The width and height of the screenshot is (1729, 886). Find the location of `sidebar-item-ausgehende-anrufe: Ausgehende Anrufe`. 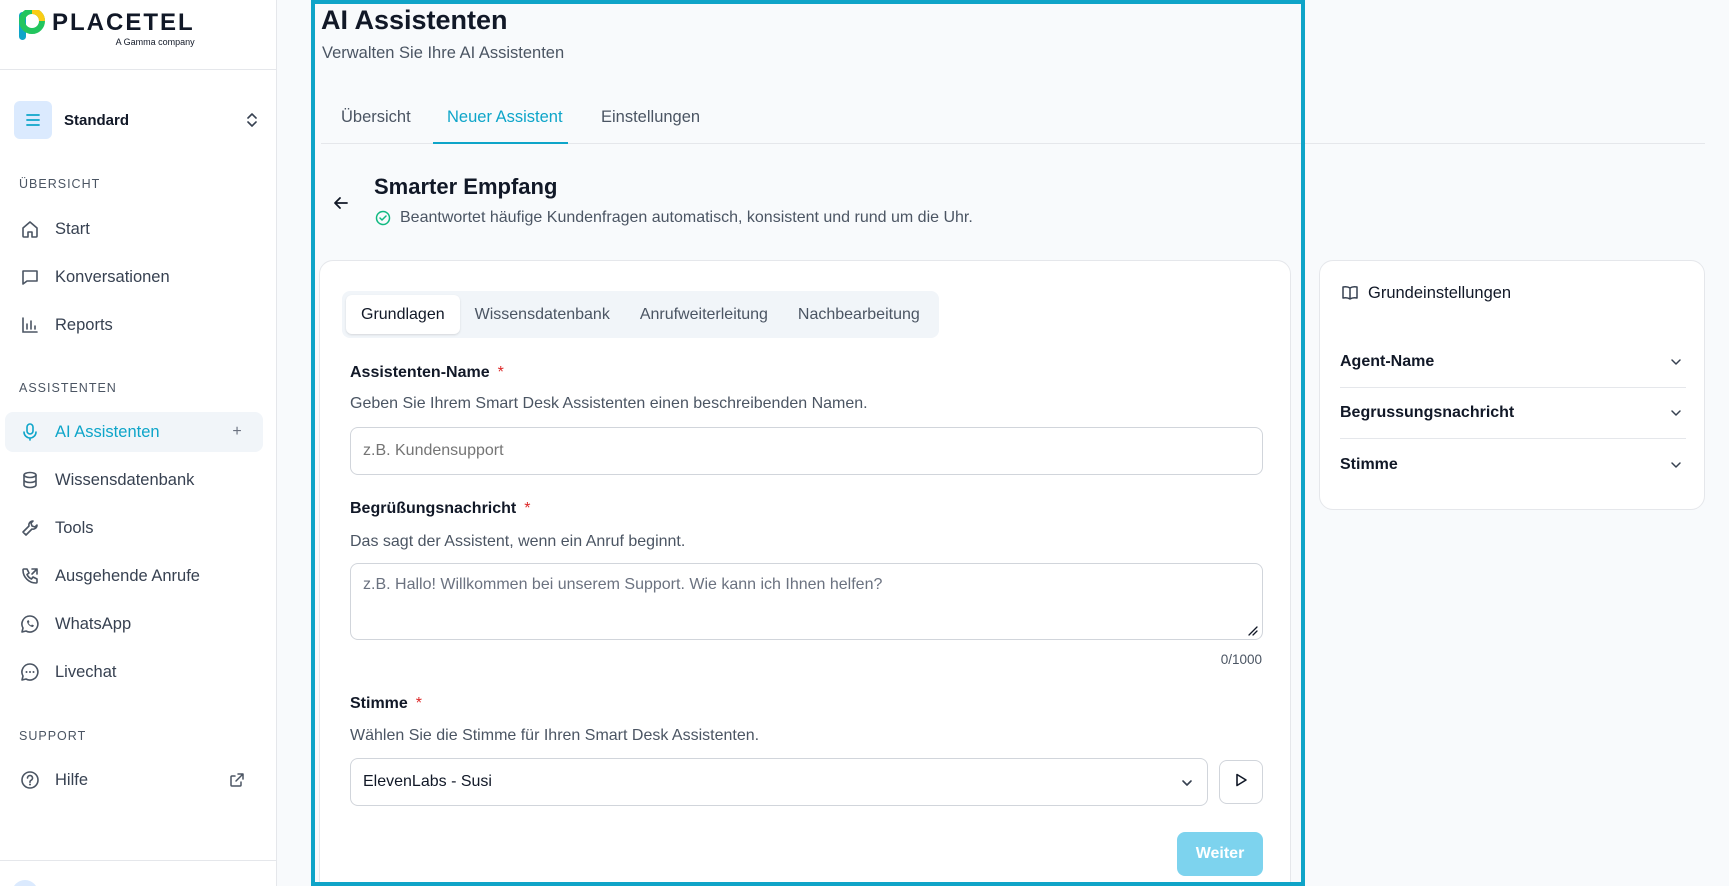

sidebar-item-ausgehende-anrufe: Ausgehende Anrufe is located at coordinates (134, 576).